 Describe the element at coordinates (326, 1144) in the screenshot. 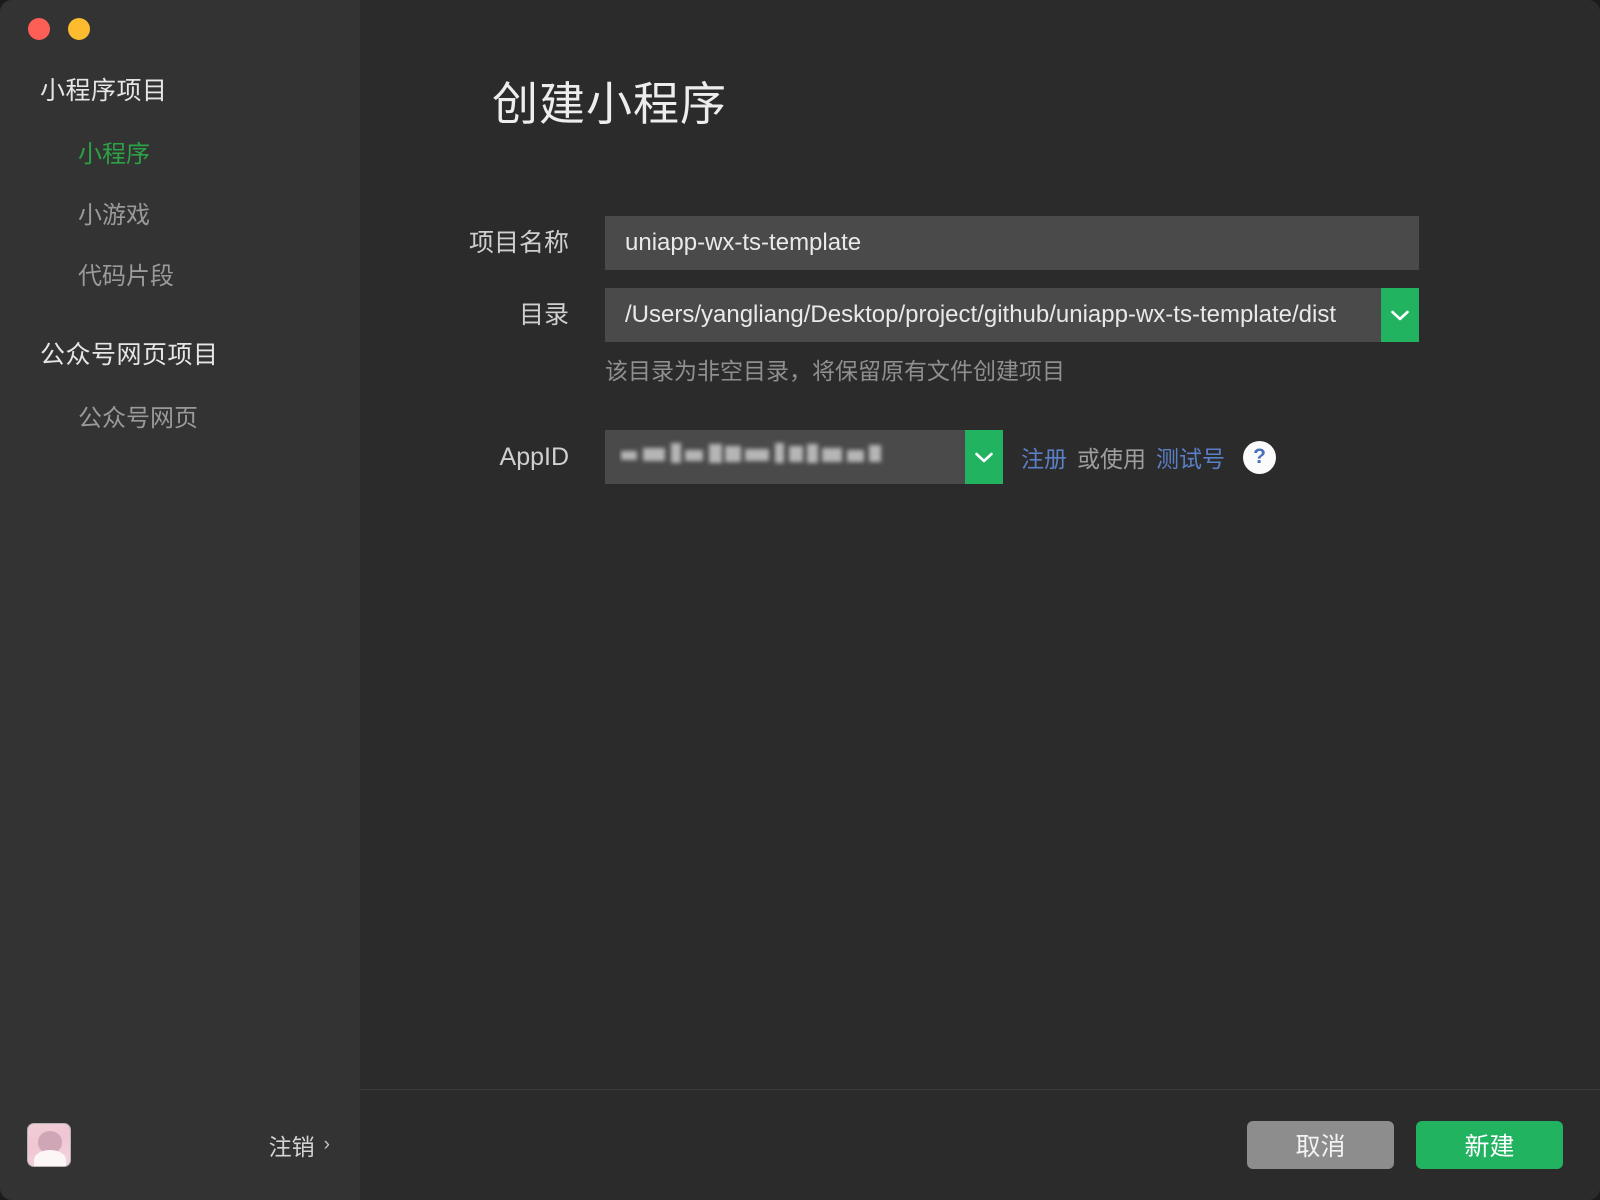

I see `chevron-right-icon: ›` at that location.